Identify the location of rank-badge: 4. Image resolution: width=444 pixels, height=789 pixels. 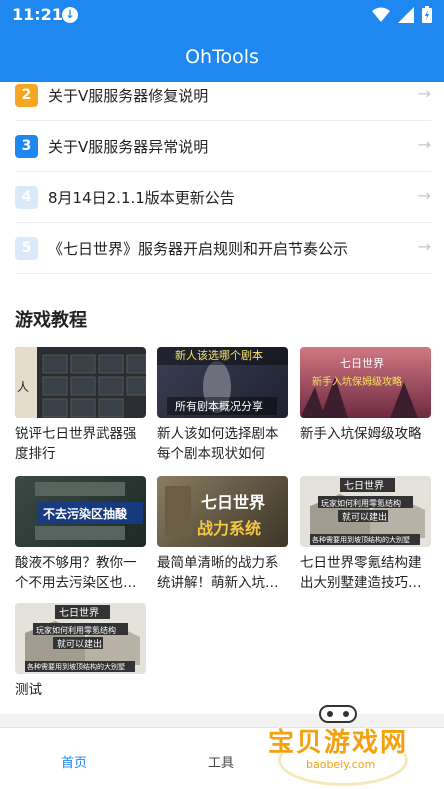
(26, 197).